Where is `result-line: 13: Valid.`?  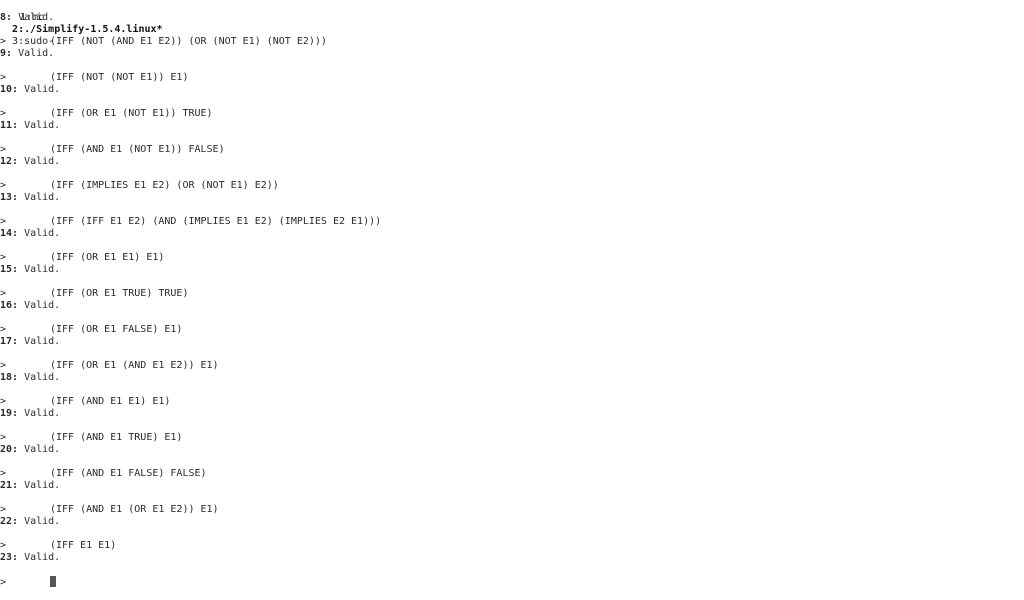
result-line: 13: Valid. is located at coordinates (512, 198).